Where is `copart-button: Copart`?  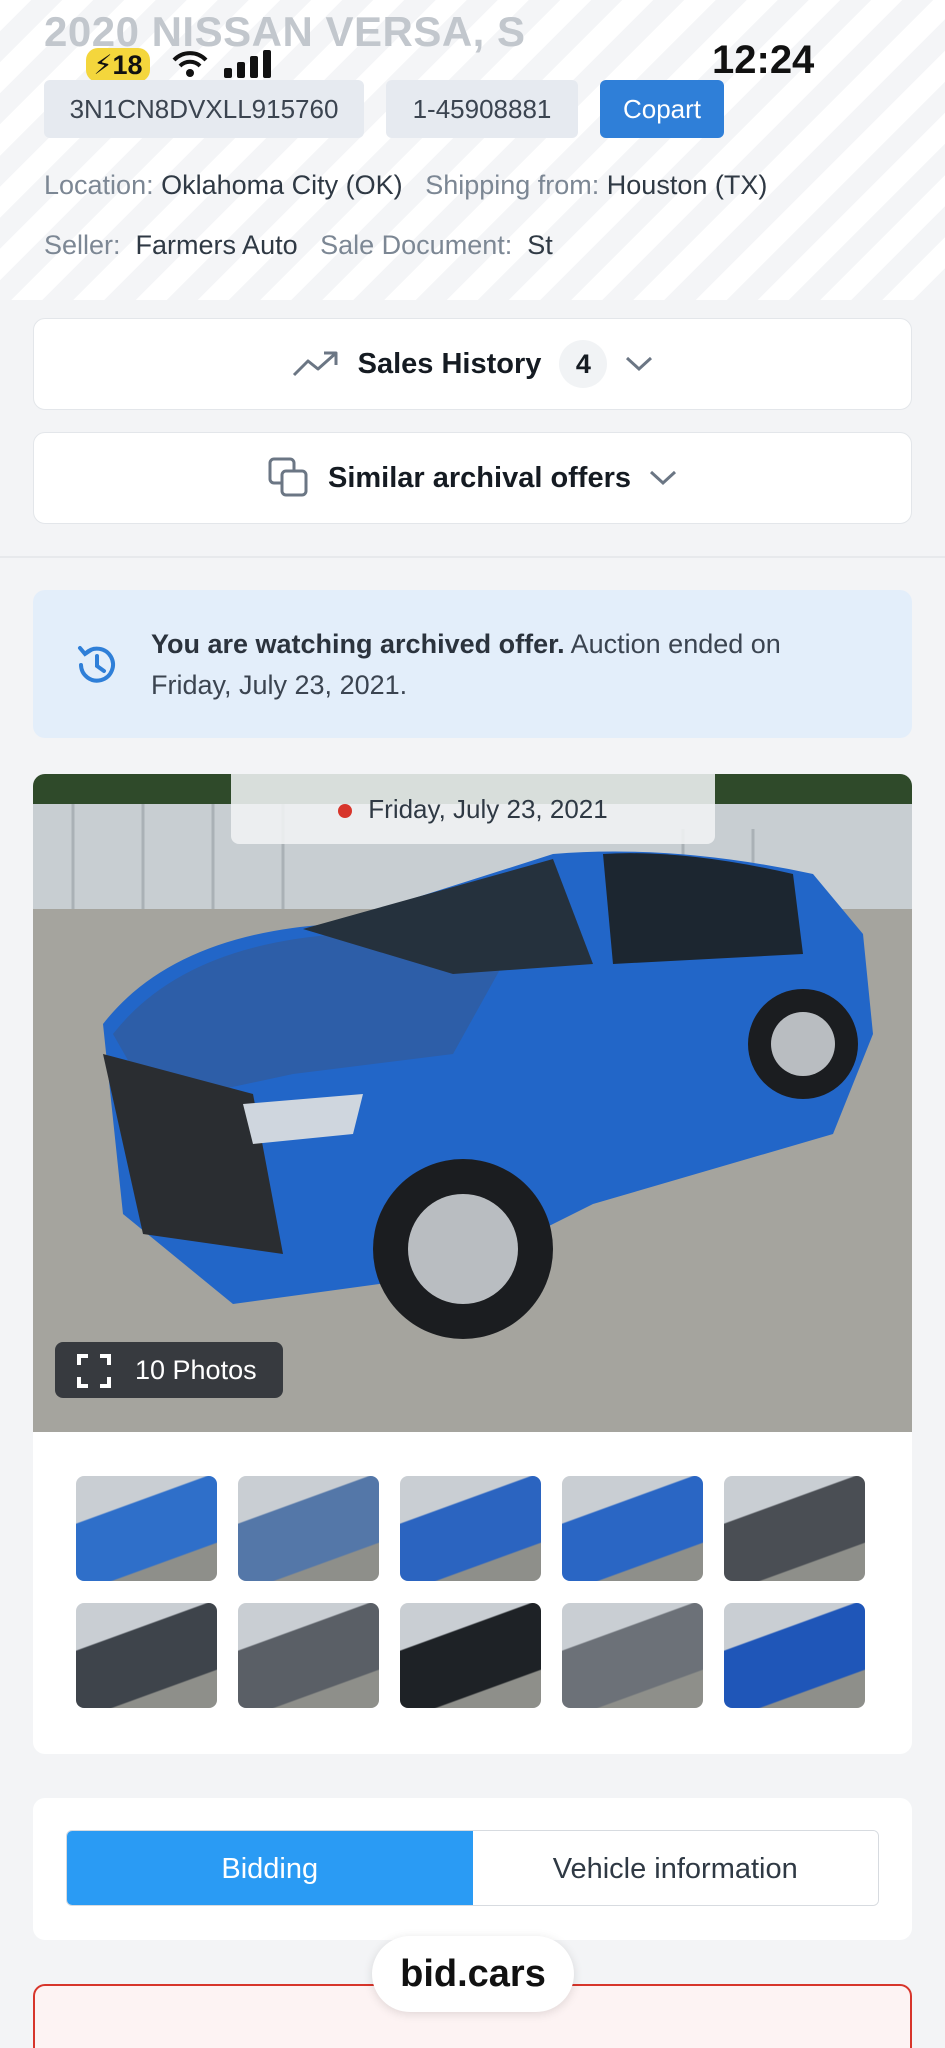 copart-button: Copart is located at coordinates (662, 109).